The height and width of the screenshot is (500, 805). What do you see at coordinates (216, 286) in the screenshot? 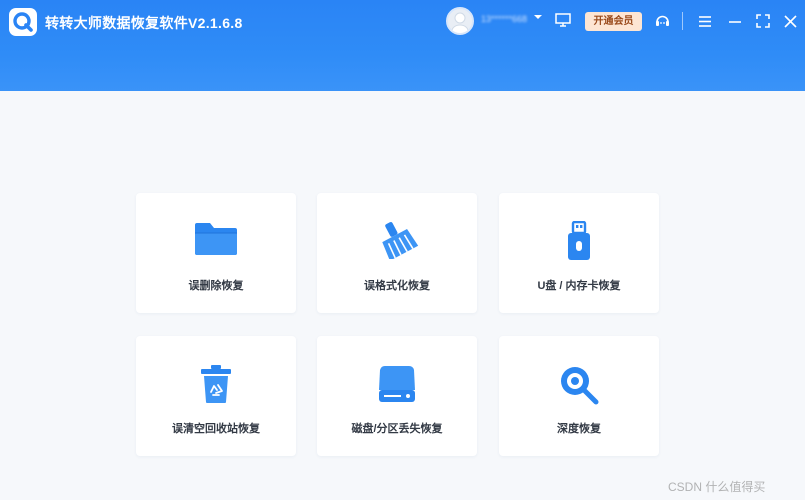
I see `card-label: 误删除恢复` at bounding box center [216, 286].